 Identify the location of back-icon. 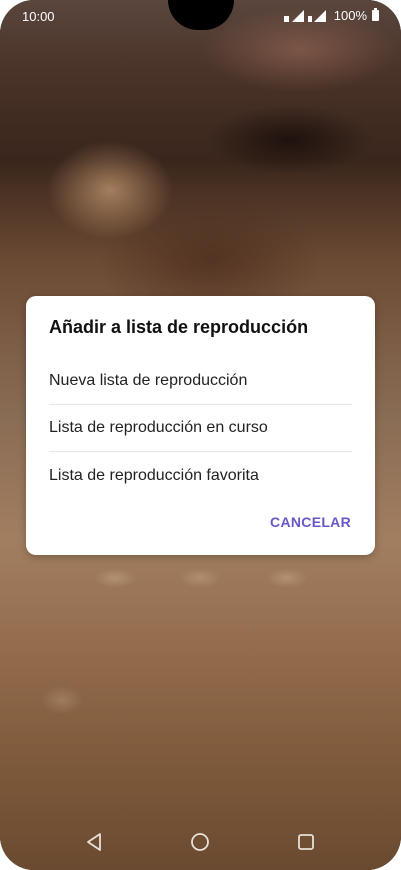
(94, 842).